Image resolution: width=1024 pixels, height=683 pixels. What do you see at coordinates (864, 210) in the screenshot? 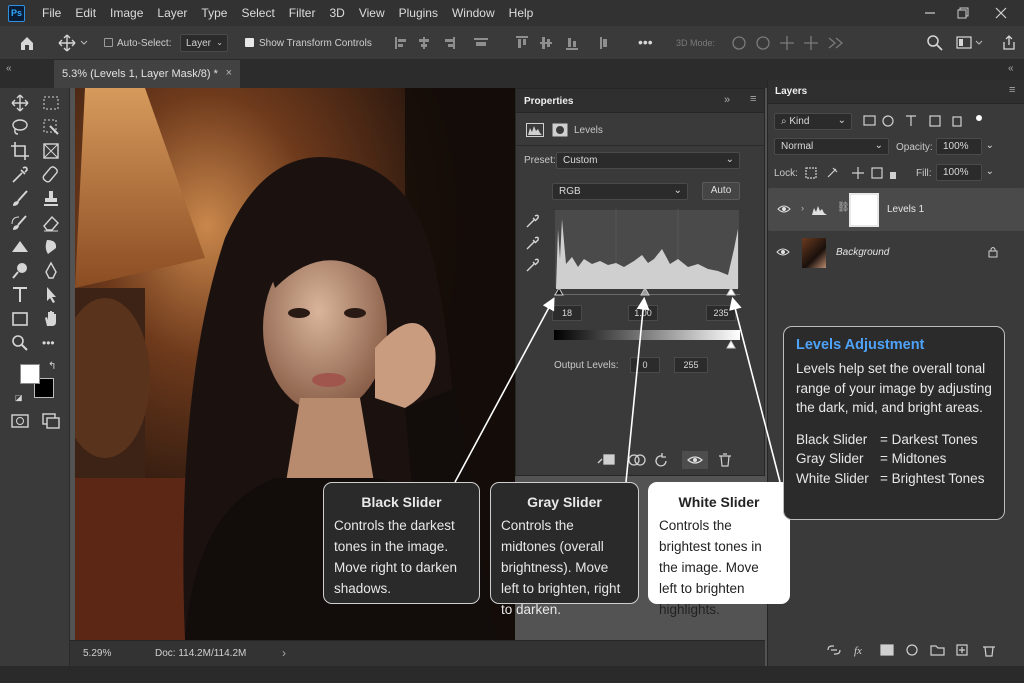
I see `layer-mask-thumbnail` at bounding box center [864, 210].